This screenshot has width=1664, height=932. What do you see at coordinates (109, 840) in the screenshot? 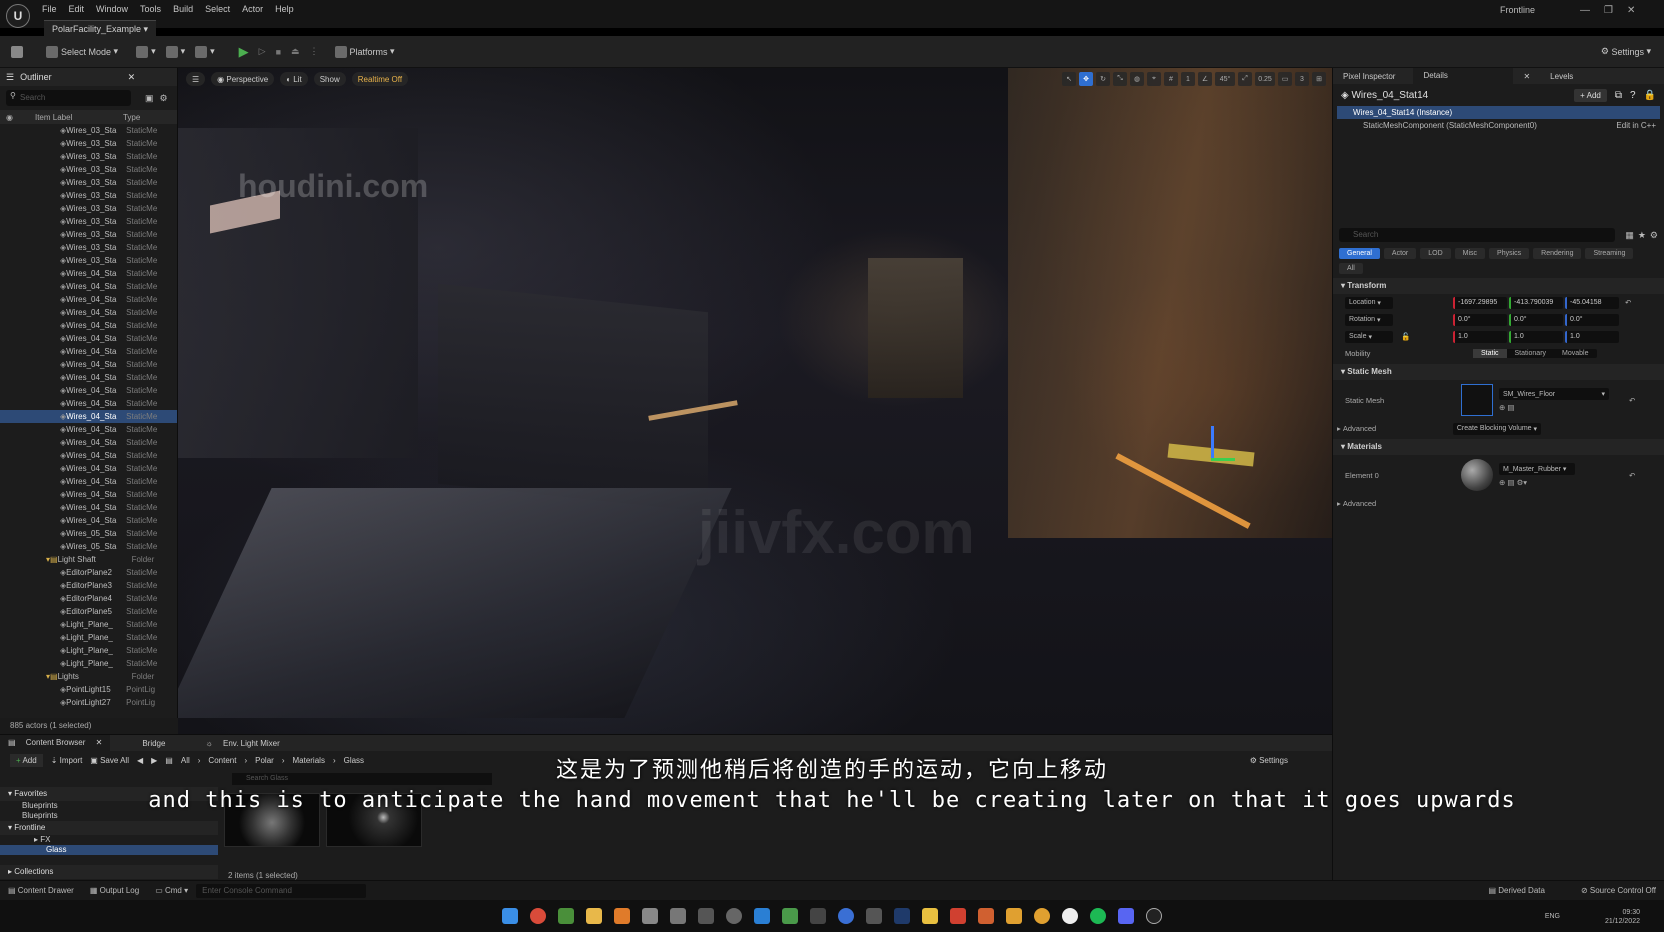
I see `folder-fx: ▸ FX` at bounding box center [109, 840].